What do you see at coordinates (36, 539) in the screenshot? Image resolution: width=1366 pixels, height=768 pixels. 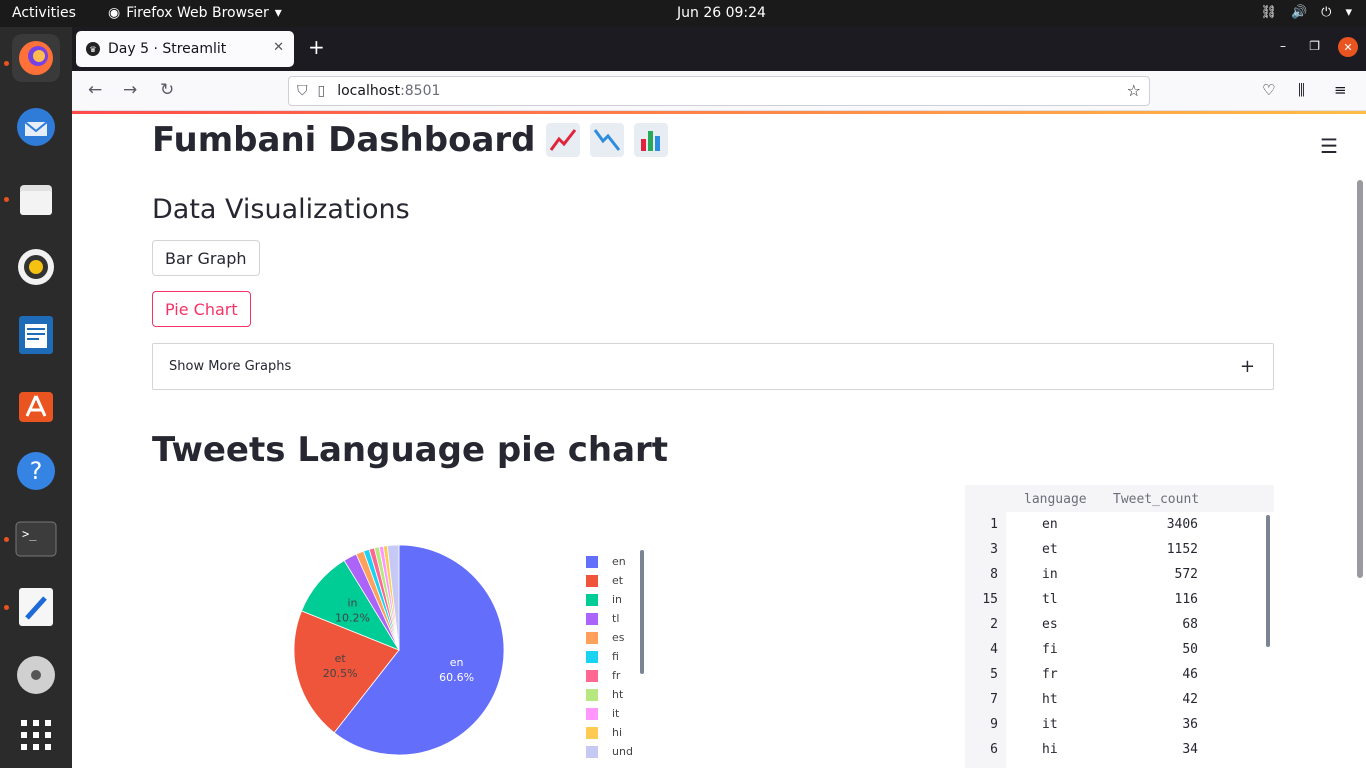 I see `terminal-launcher: >_` at bounding box center [36, 539].